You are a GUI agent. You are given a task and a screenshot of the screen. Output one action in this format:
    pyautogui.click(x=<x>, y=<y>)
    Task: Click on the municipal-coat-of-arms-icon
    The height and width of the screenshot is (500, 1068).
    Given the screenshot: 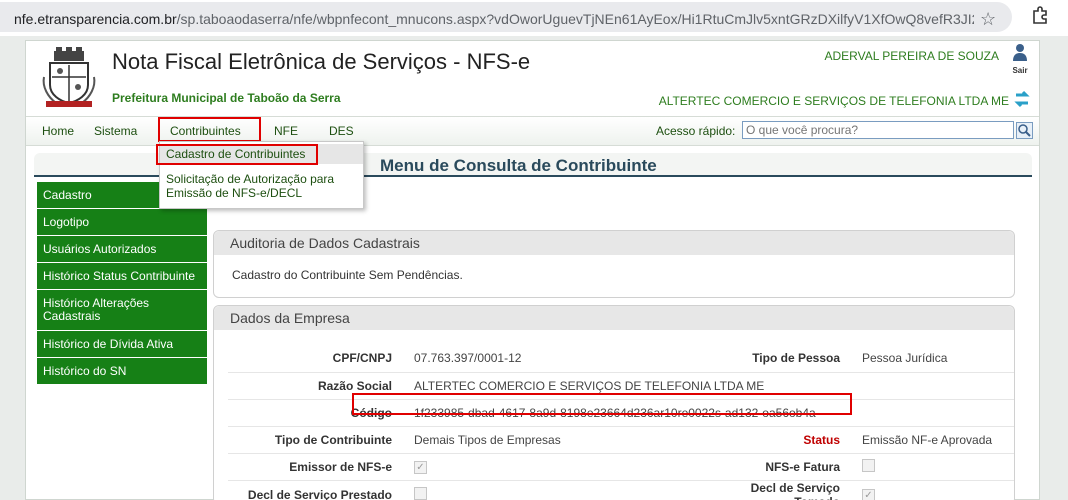 What is the action you would take?
    pyautogui.click(x=69, y=77)
    